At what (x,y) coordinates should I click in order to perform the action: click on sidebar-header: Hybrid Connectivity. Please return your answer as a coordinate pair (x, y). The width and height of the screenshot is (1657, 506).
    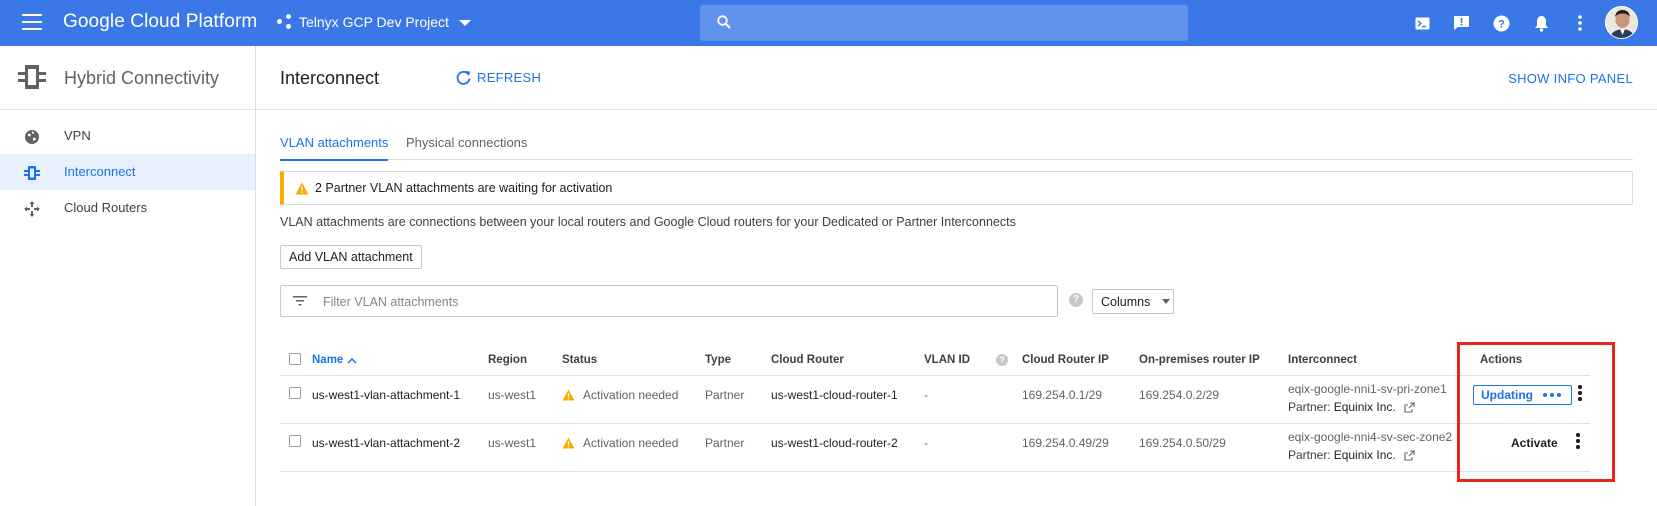
    Looking at the image, I should click on (127, 78).